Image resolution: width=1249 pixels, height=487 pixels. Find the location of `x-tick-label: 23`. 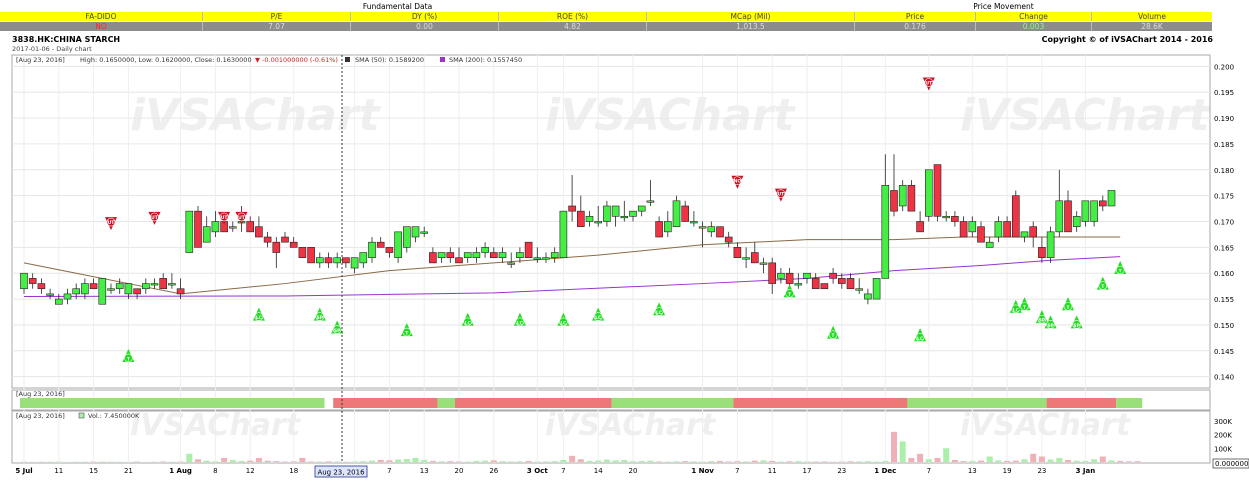

x-tick-label: 23 is located at coordinates (841, 471).